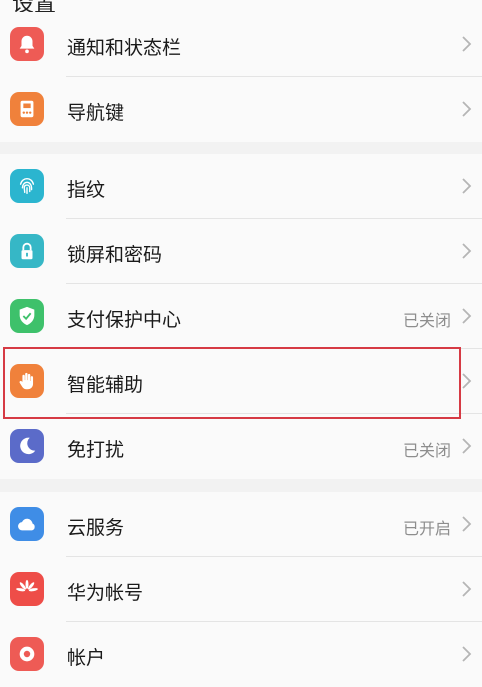 This screenshot has height=687, width=482. Describe the element at coordinates (27, 44) in the screenshot. I see `bell-icon` at that location.